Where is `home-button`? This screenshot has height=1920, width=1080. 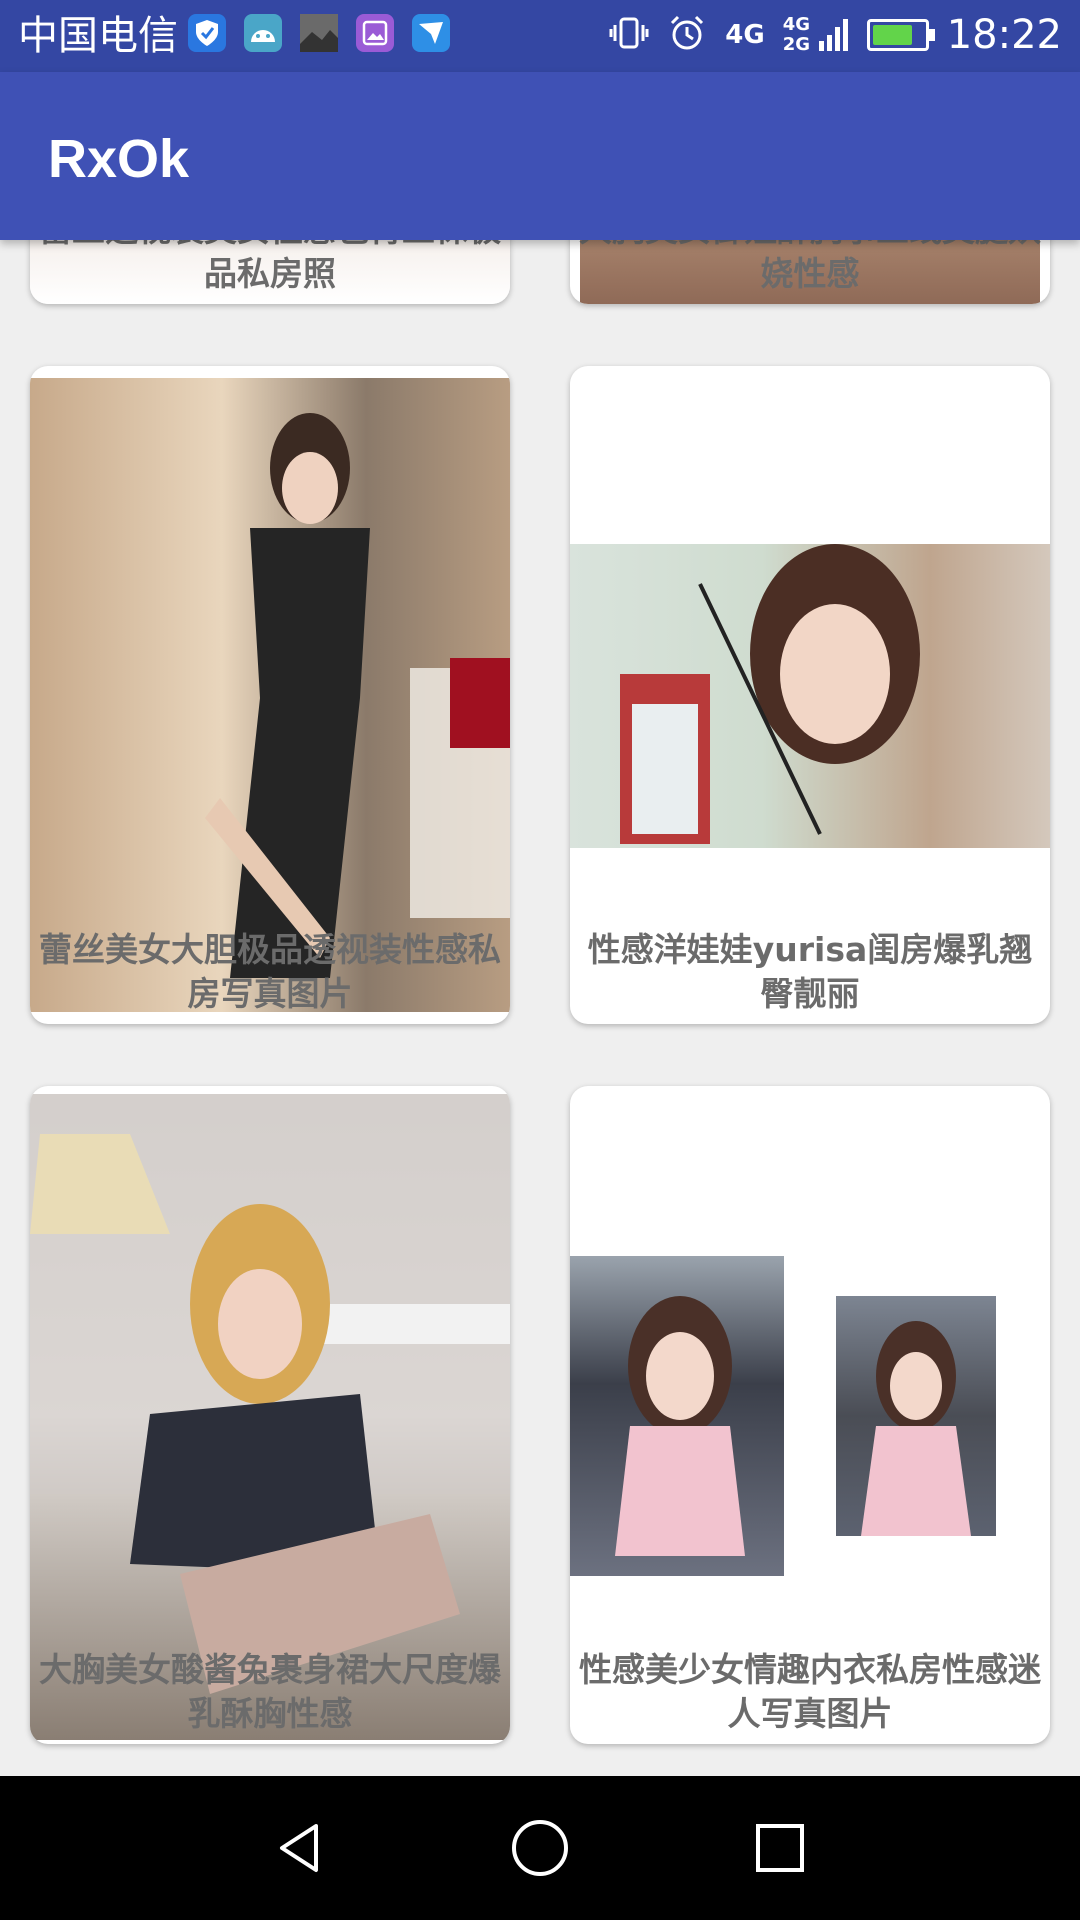 home-button is located at coordinates (540, 1848).